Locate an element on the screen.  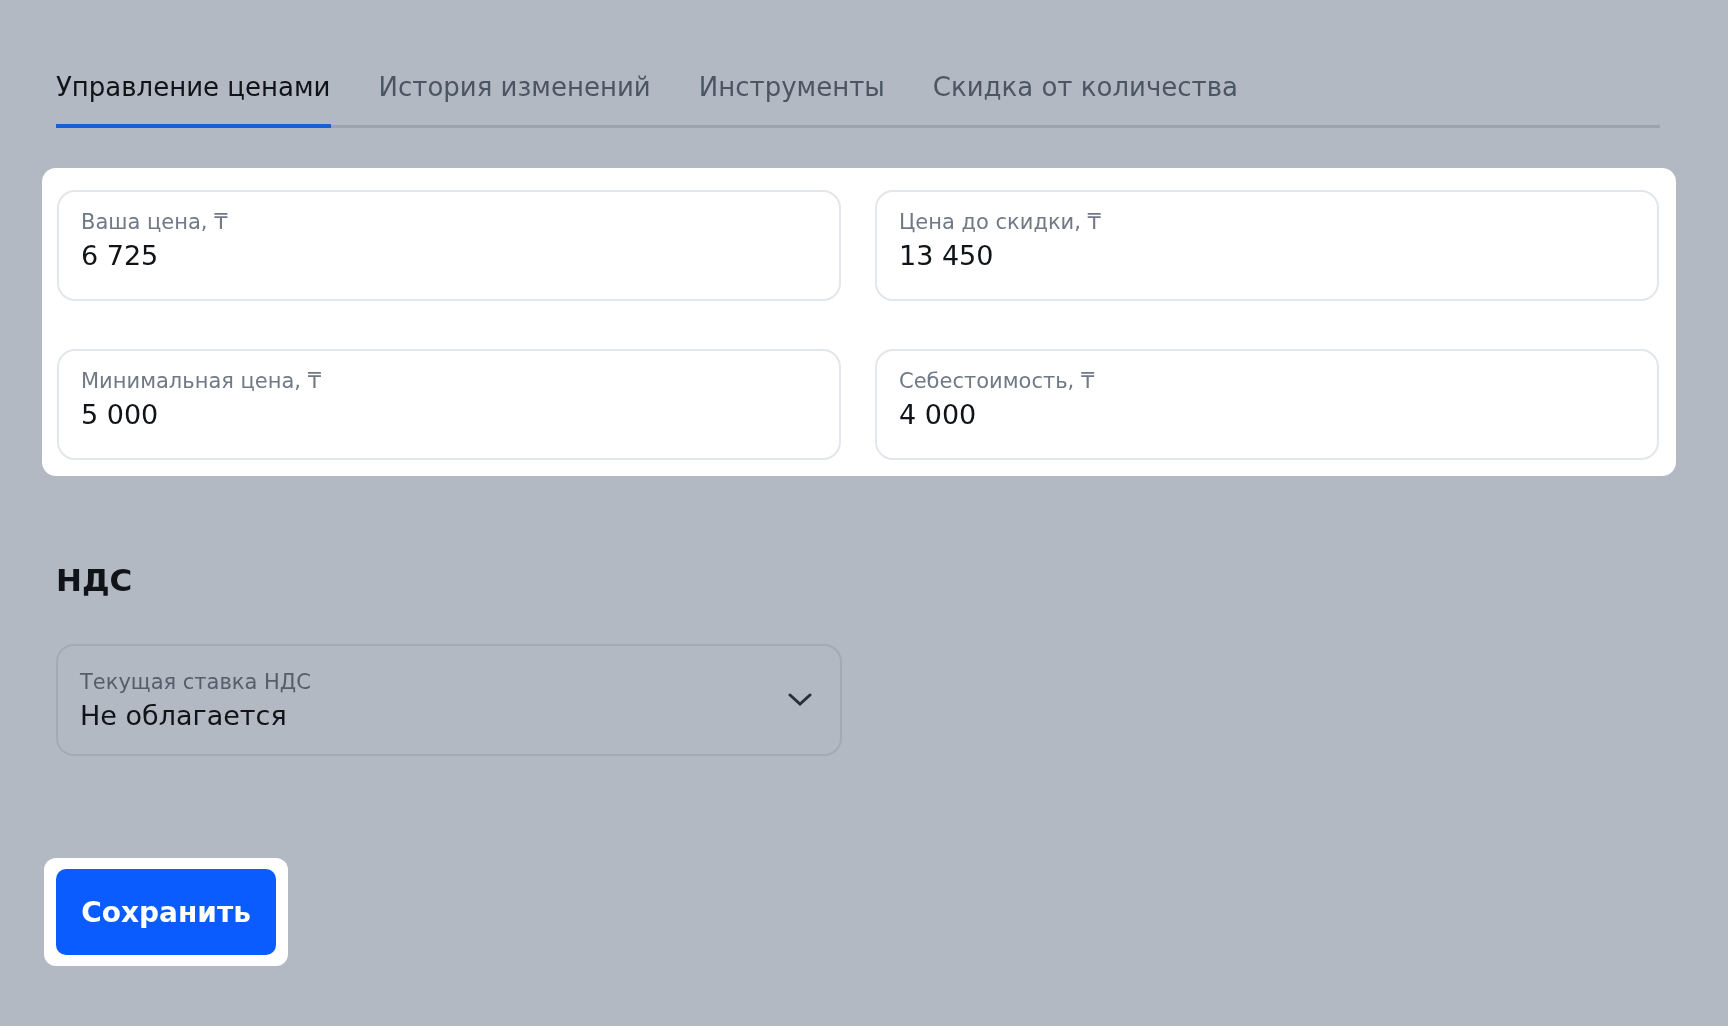
price-field: Себестоимость, ₸ 4 000 is located at coordinates (1267, 404).